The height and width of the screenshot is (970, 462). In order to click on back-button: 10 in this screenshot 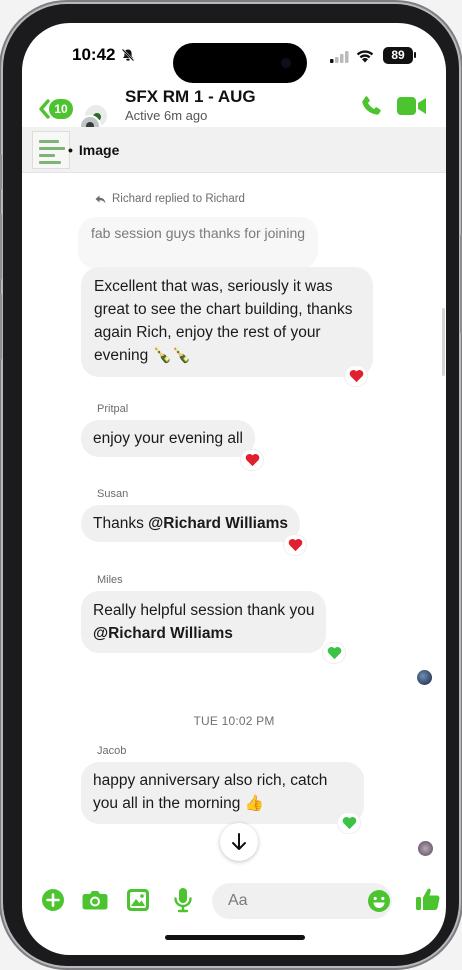, I will do `click(55, 109)`.